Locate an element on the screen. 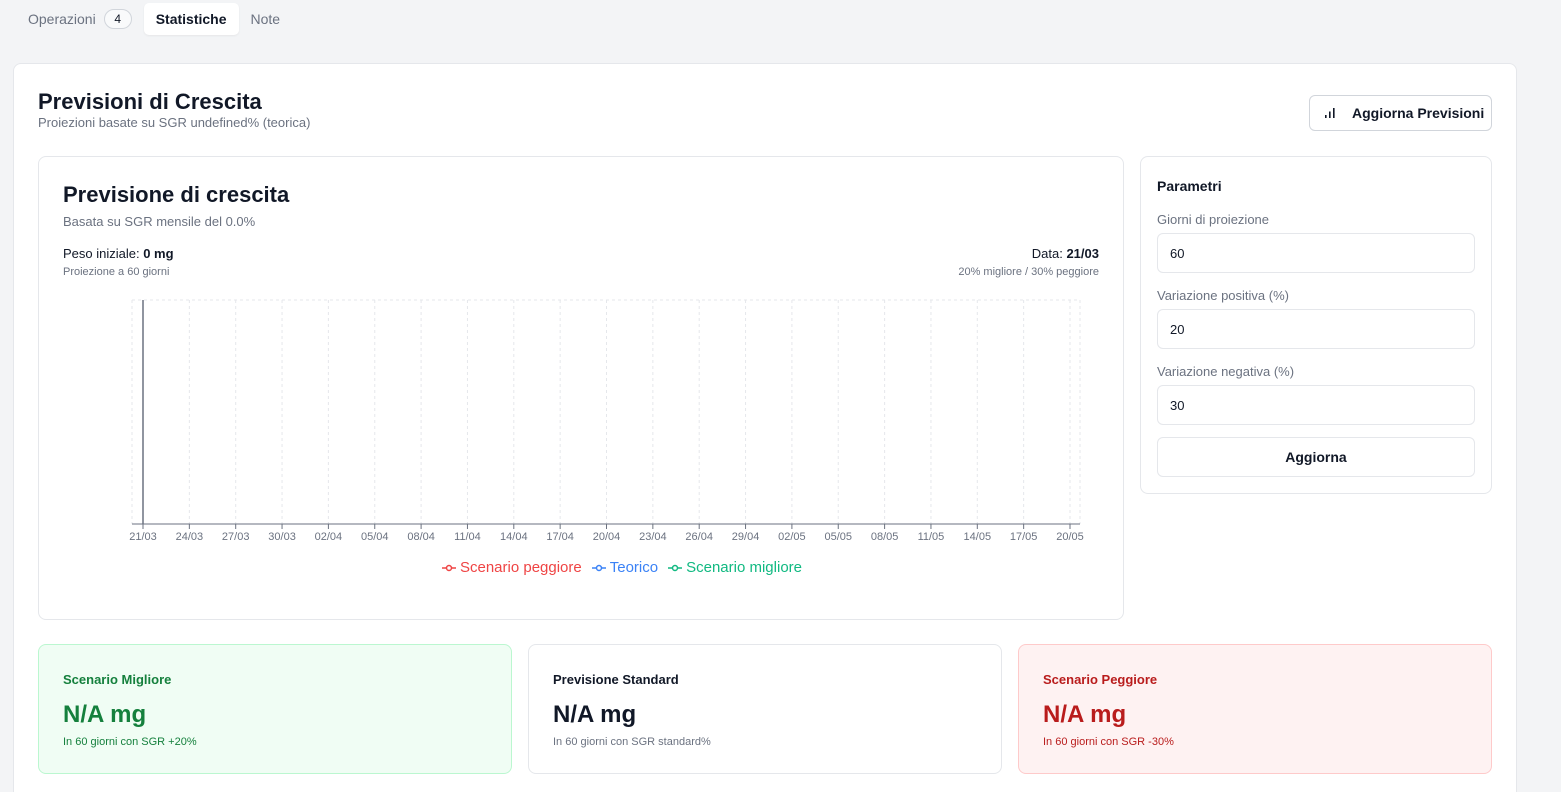 Image resolution: width=1561 pixels, height=792 pixels. standard-forecast-value: N/A mg is located at coordinates (595, 714).